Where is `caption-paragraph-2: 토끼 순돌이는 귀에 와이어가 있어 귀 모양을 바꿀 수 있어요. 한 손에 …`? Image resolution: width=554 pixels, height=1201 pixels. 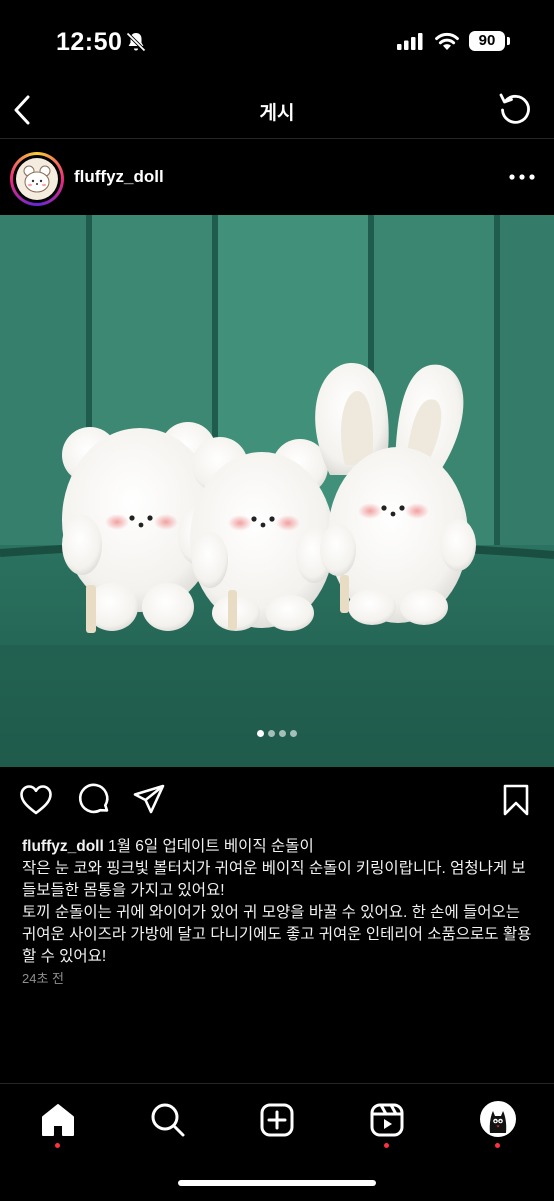 caption-paragraph-2: 토끼 순돌이는 귀에 와이어가 있어 귀 모양을 바꿀 수 있어요. 한 손에 … is located at coordinates (277, 934).